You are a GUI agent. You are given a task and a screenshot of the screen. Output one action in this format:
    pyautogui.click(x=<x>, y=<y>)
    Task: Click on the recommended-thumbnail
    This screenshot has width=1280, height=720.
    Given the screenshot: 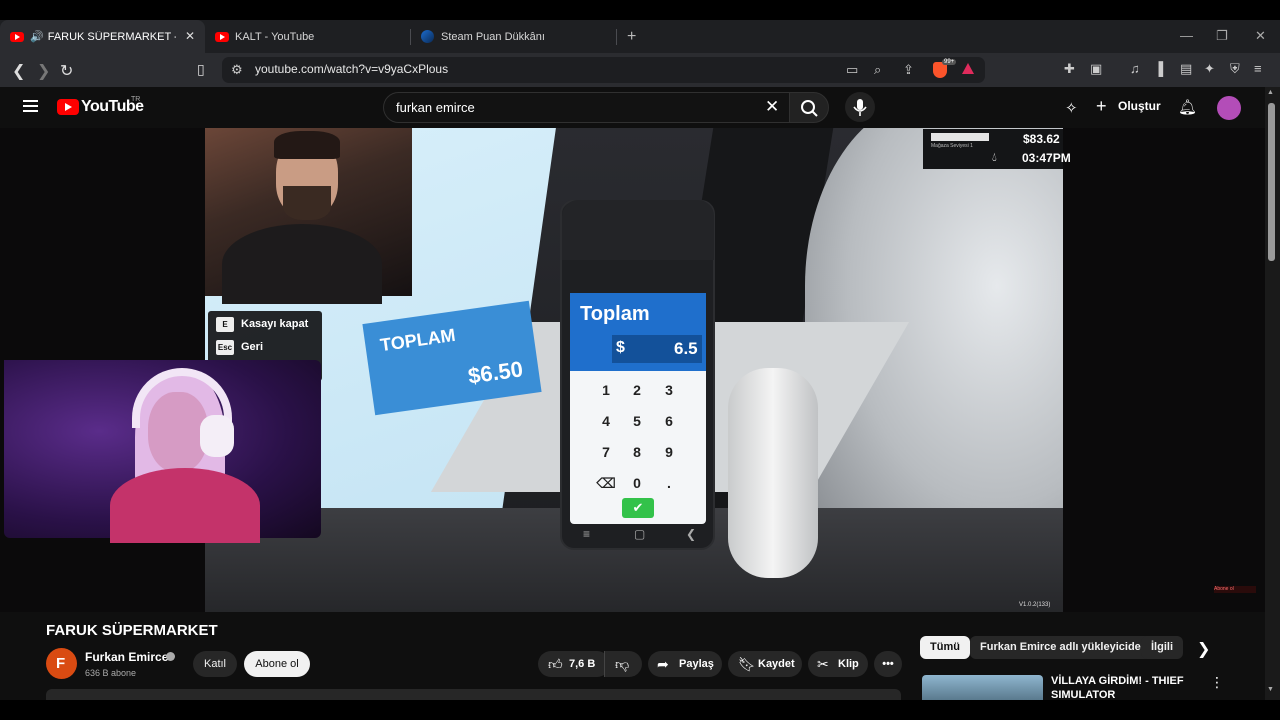 What is the action you would take?
    pyautogui.click(x=982, y=687)
    